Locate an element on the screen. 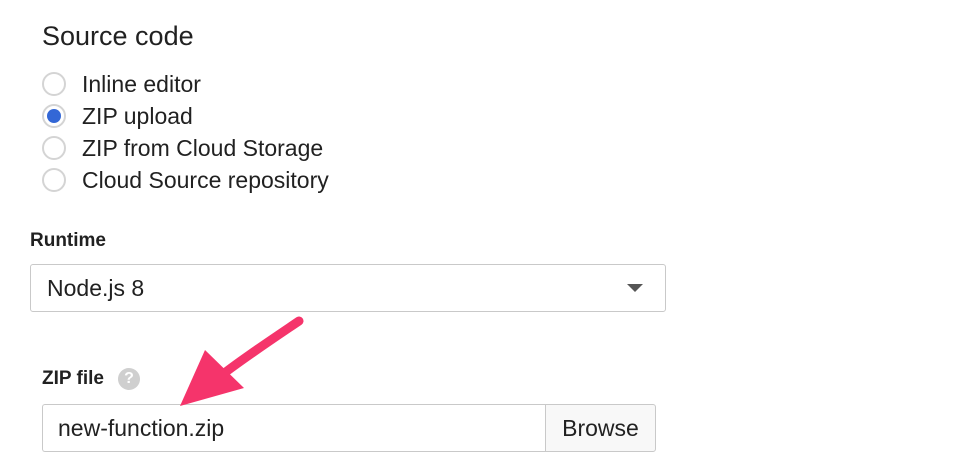 Image resolution: width=972 pixels, height=474 pixels. radio-option-cloud-source-repository: Cloud Source repository is located at coordinates (185, 180).